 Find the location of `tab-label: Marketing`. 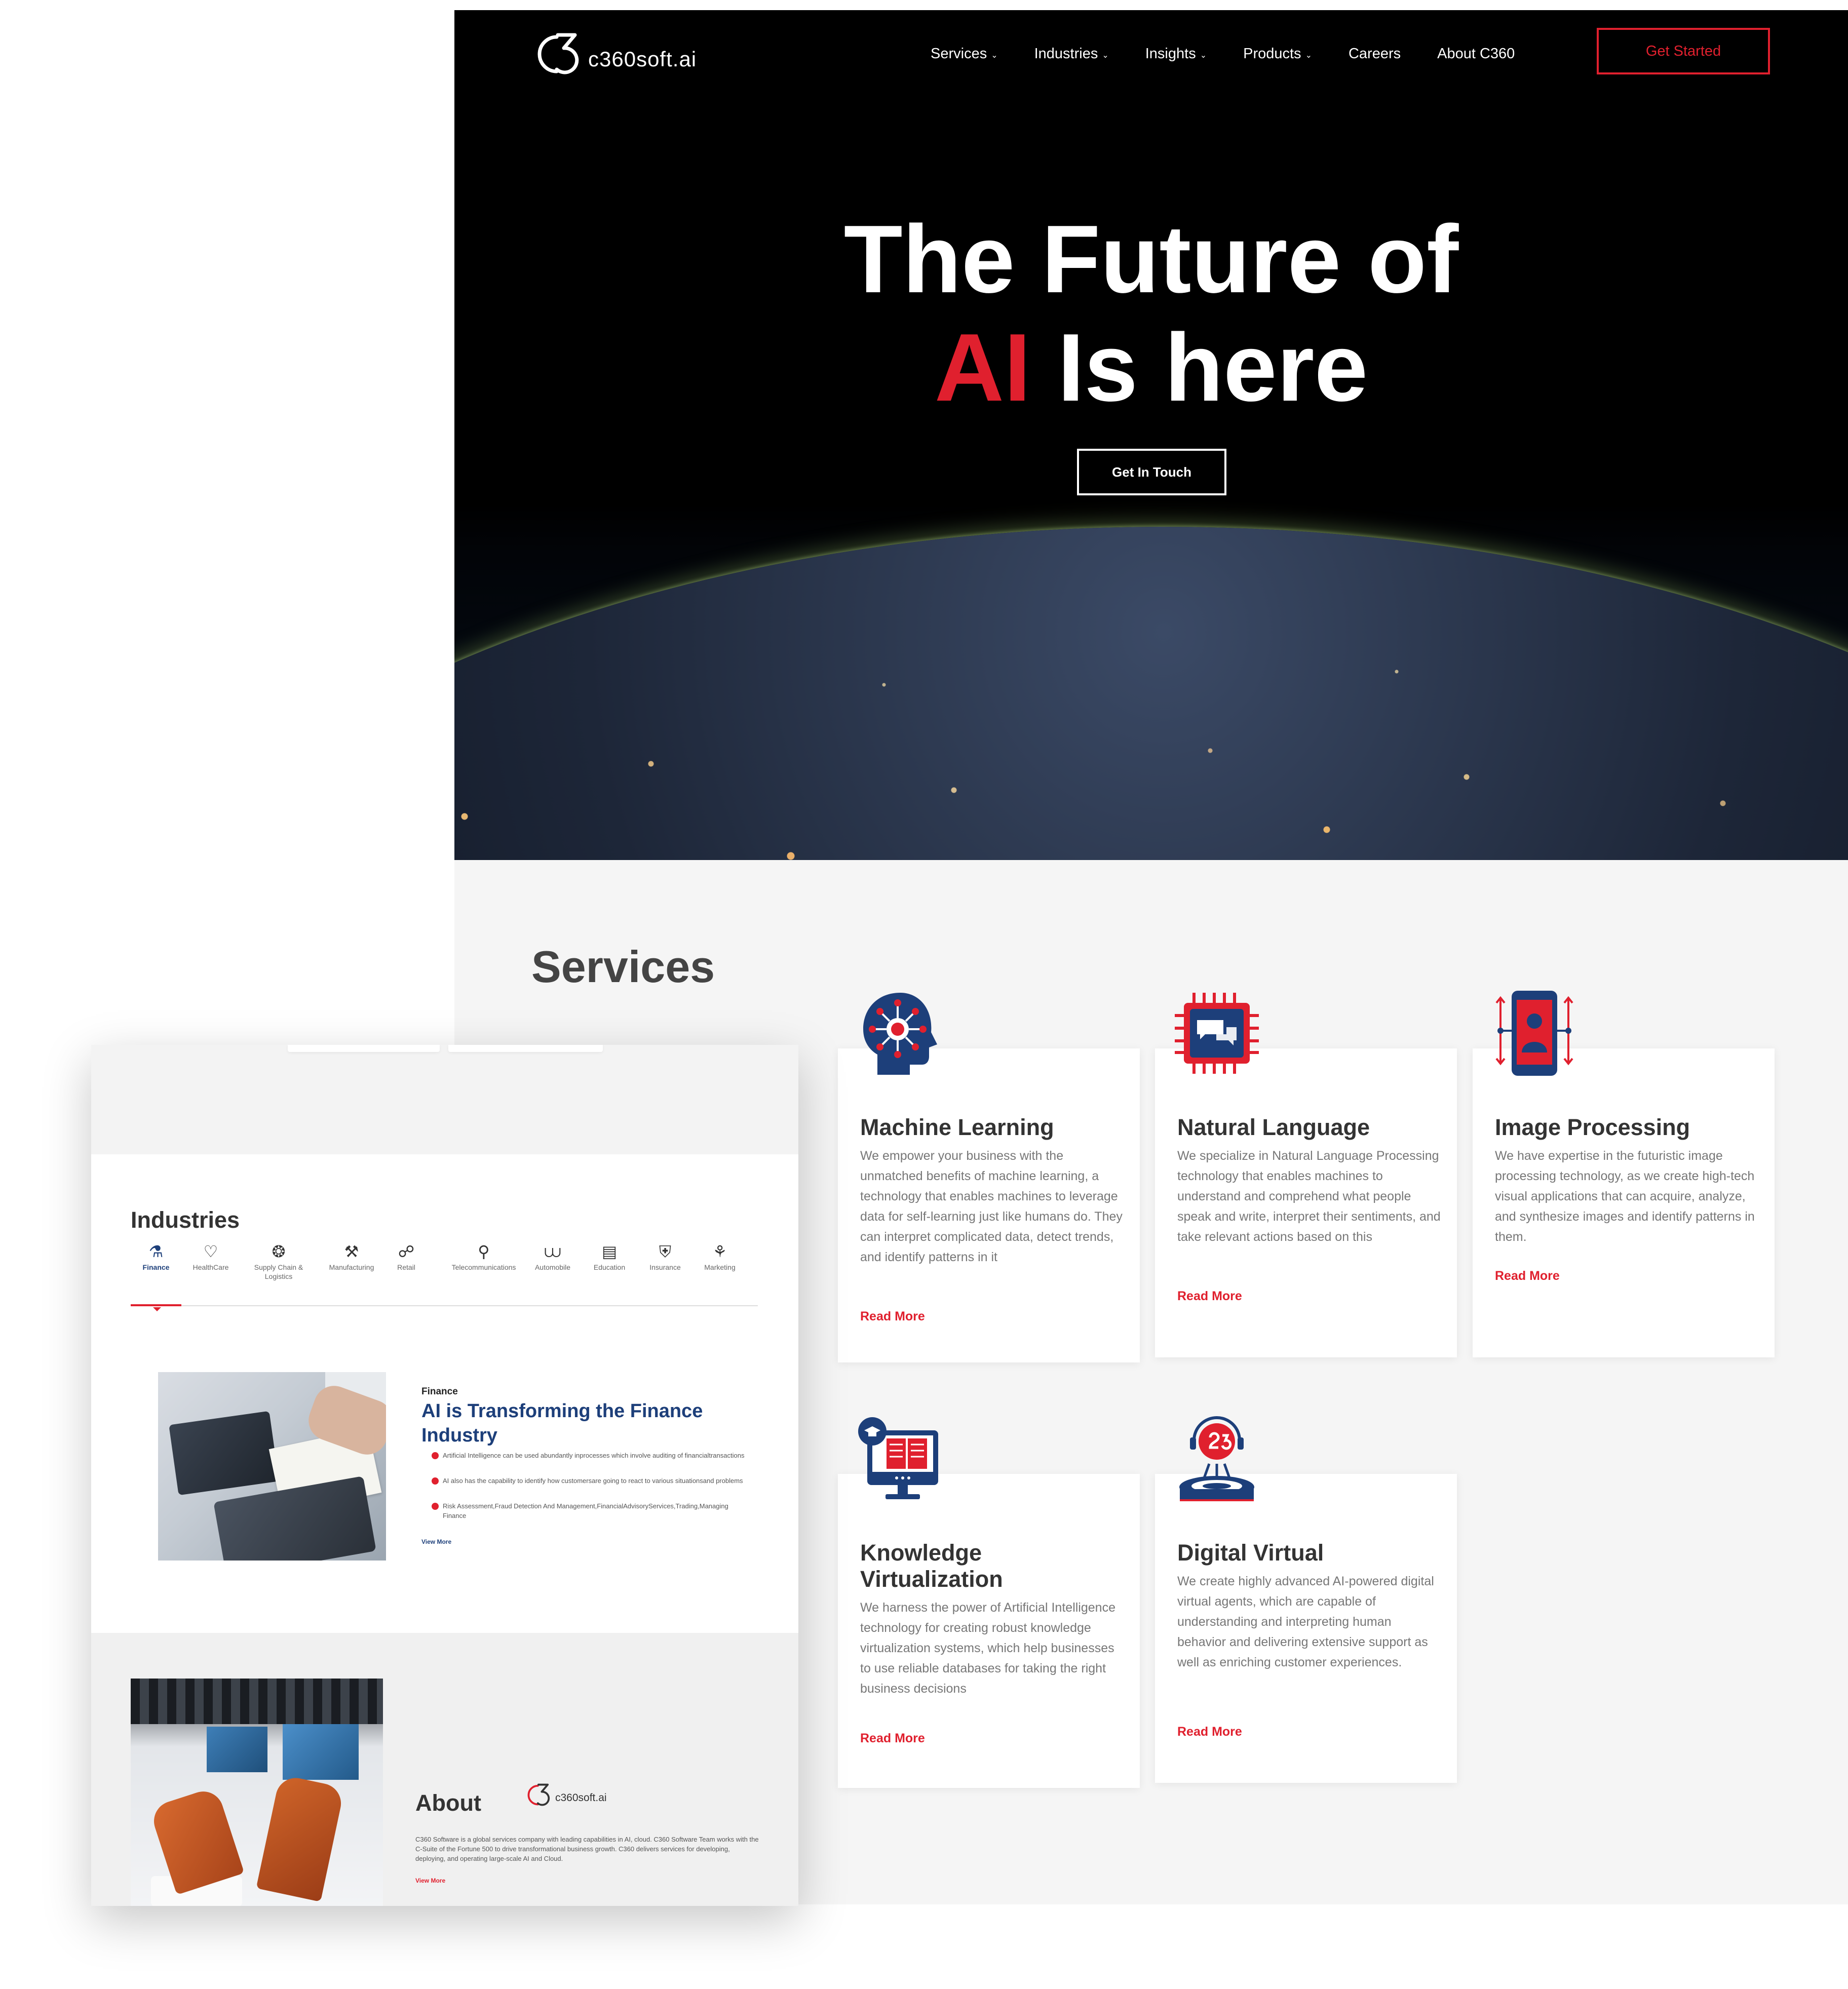

tab-label: Marketing is located at coordinates (720, 1267).